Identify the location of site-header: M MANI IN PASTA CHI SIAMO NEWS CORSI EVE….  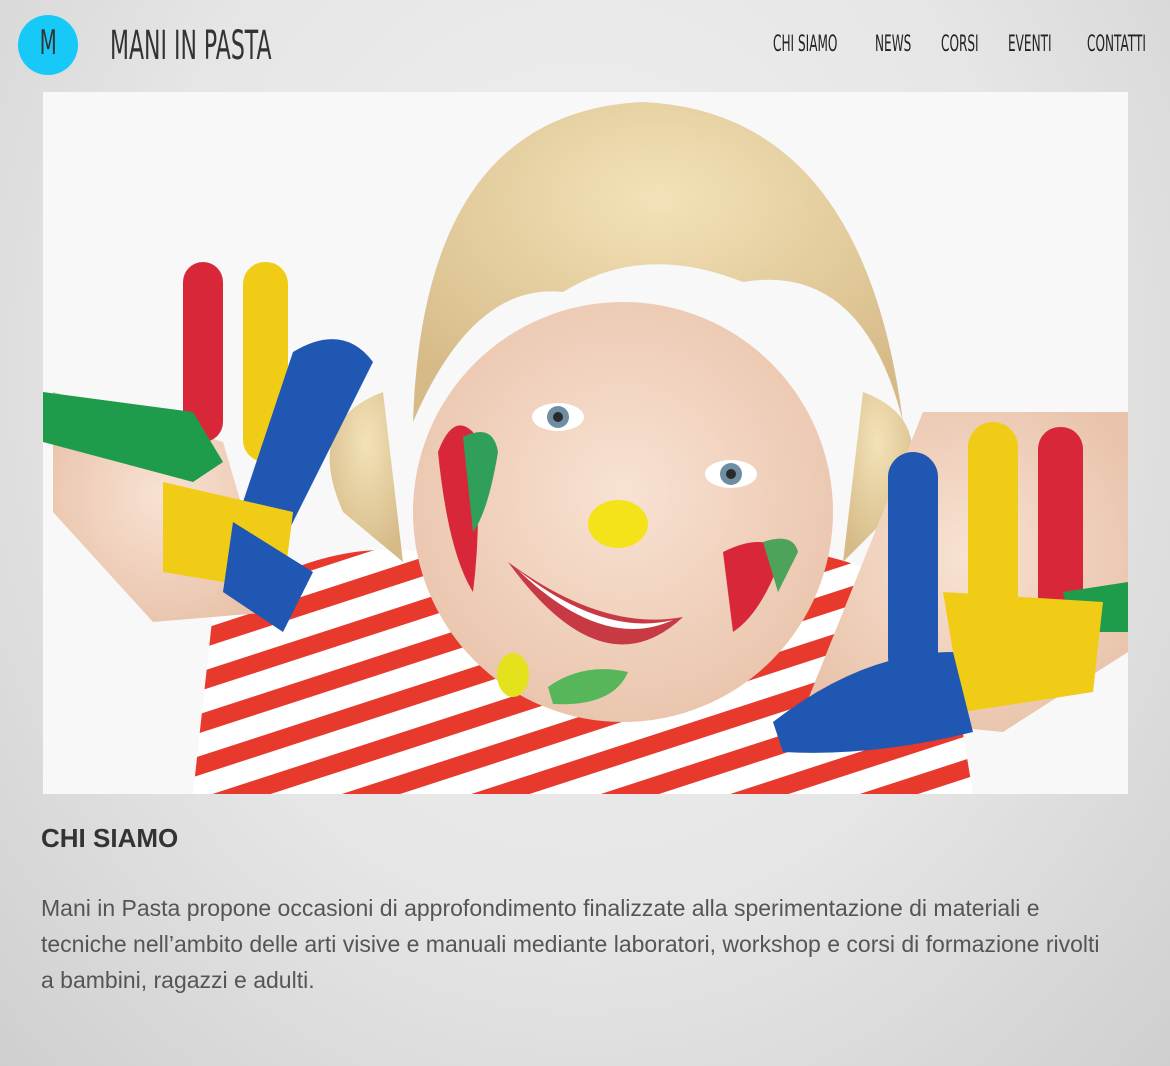
(585, 46).